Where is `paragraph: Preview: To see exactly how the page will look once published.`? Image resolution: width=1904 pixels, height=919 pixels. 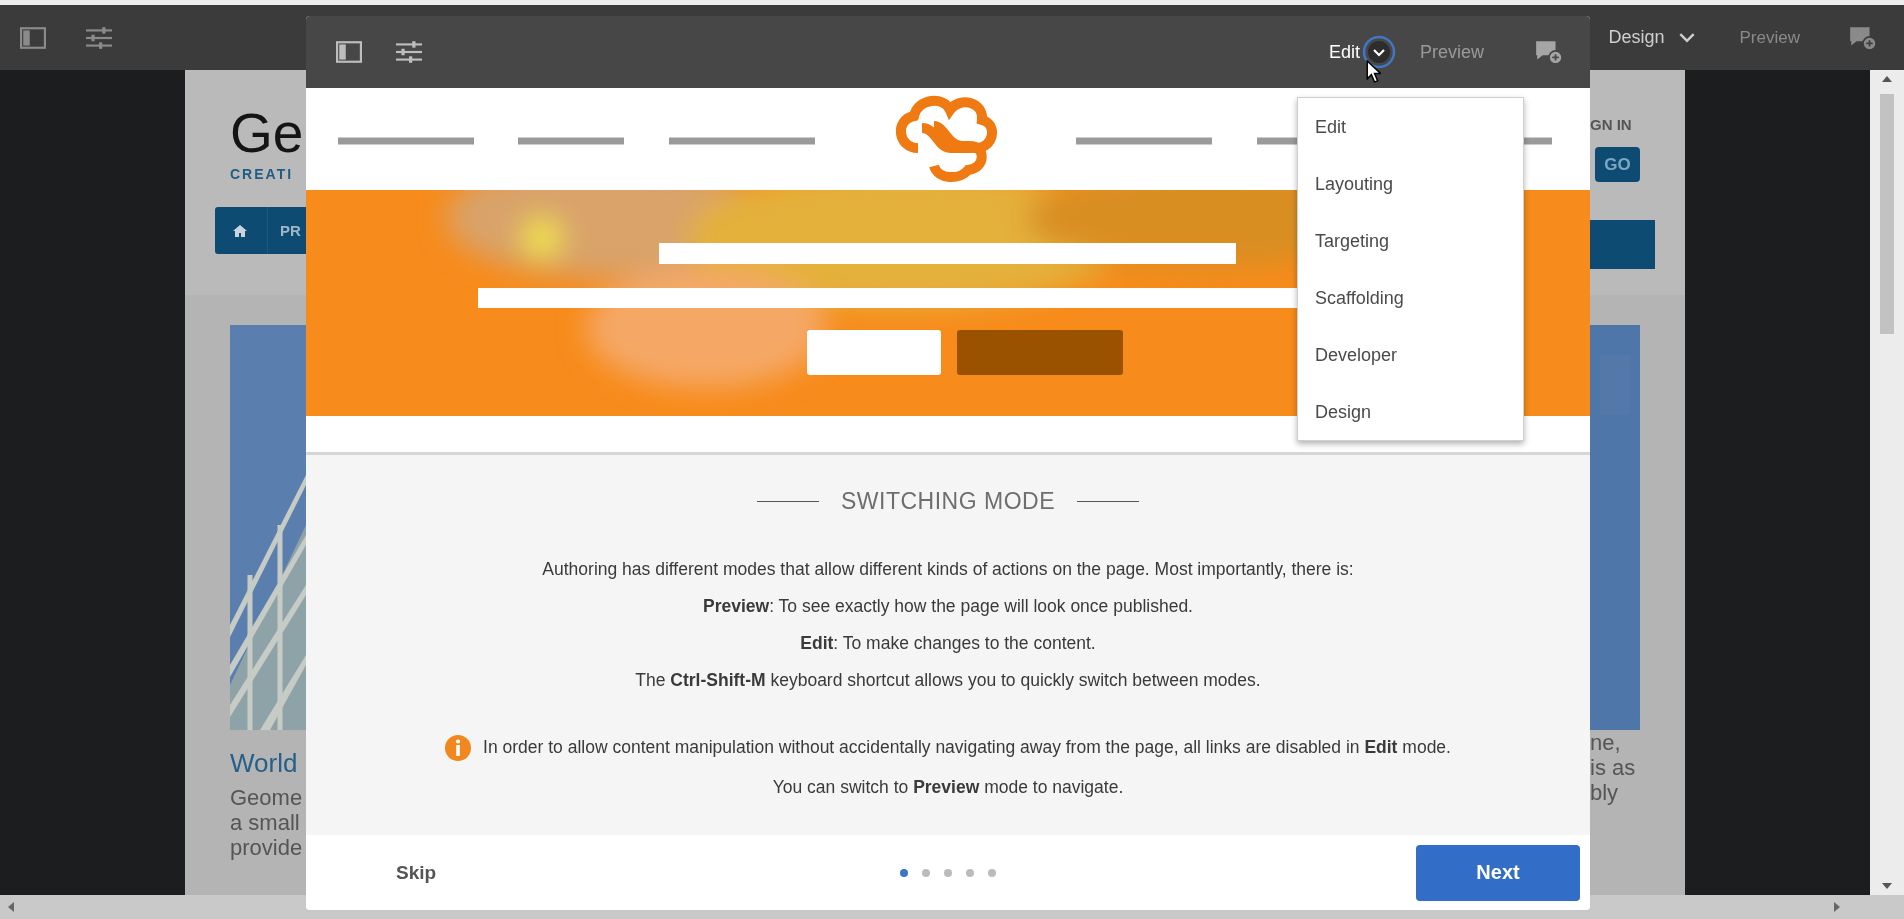
paragraph: Preview: To see exactly how the page will look once published. is located at coordinates (948, 606).